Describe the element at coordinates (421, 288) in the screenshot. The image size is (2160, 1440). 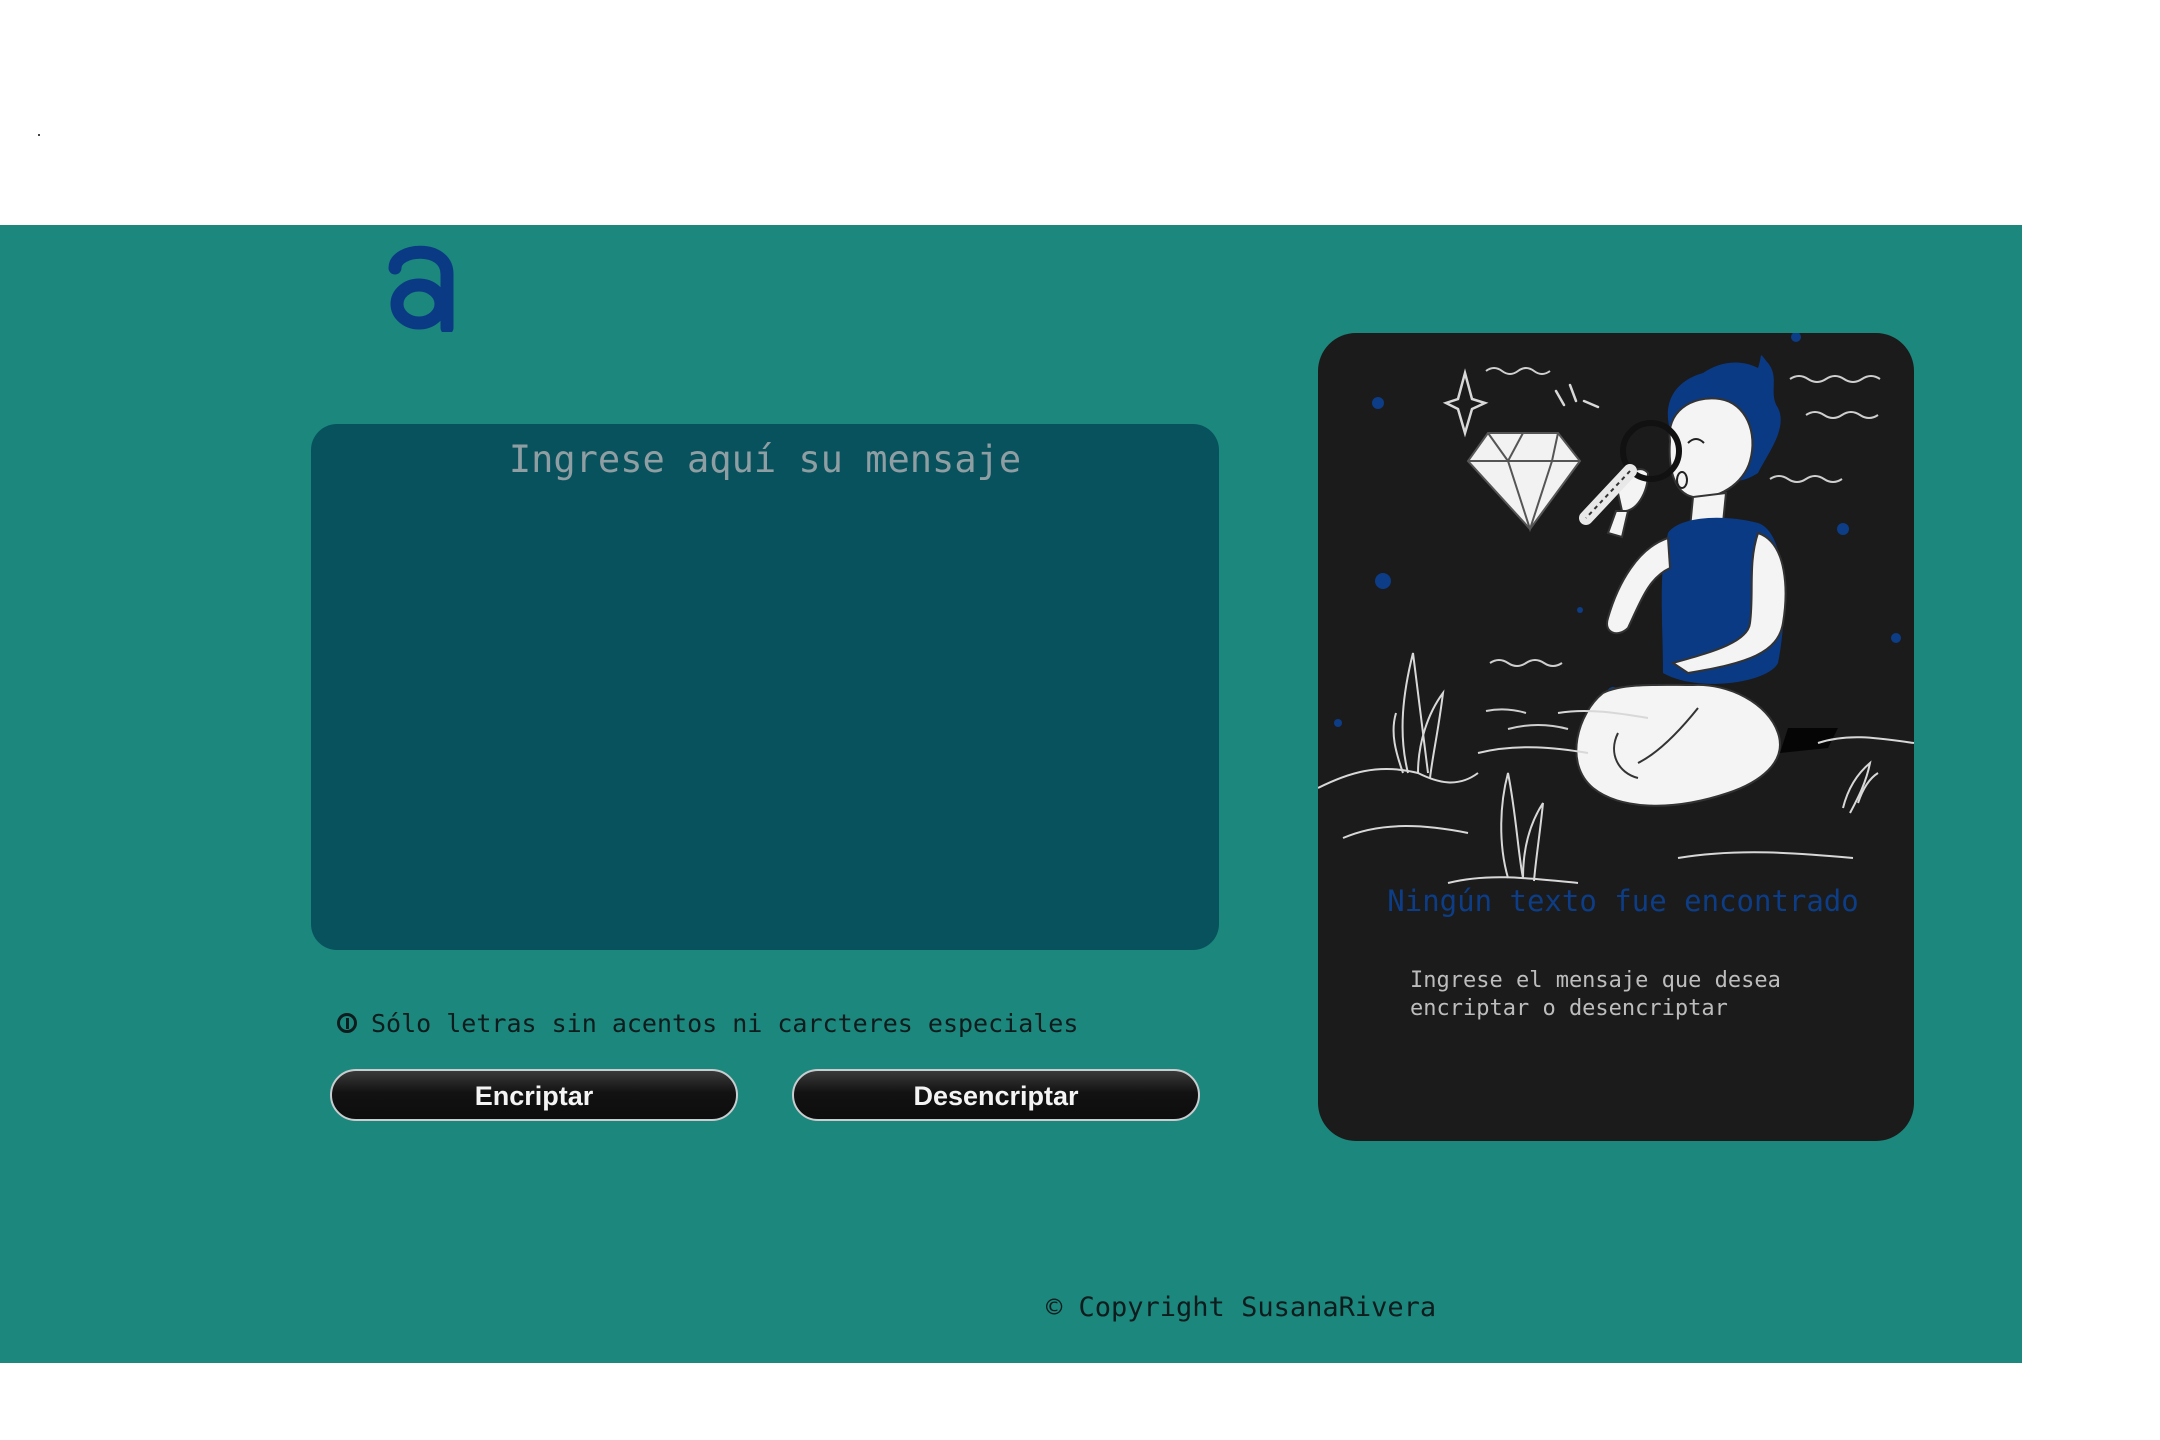
I see `logo` at that location.